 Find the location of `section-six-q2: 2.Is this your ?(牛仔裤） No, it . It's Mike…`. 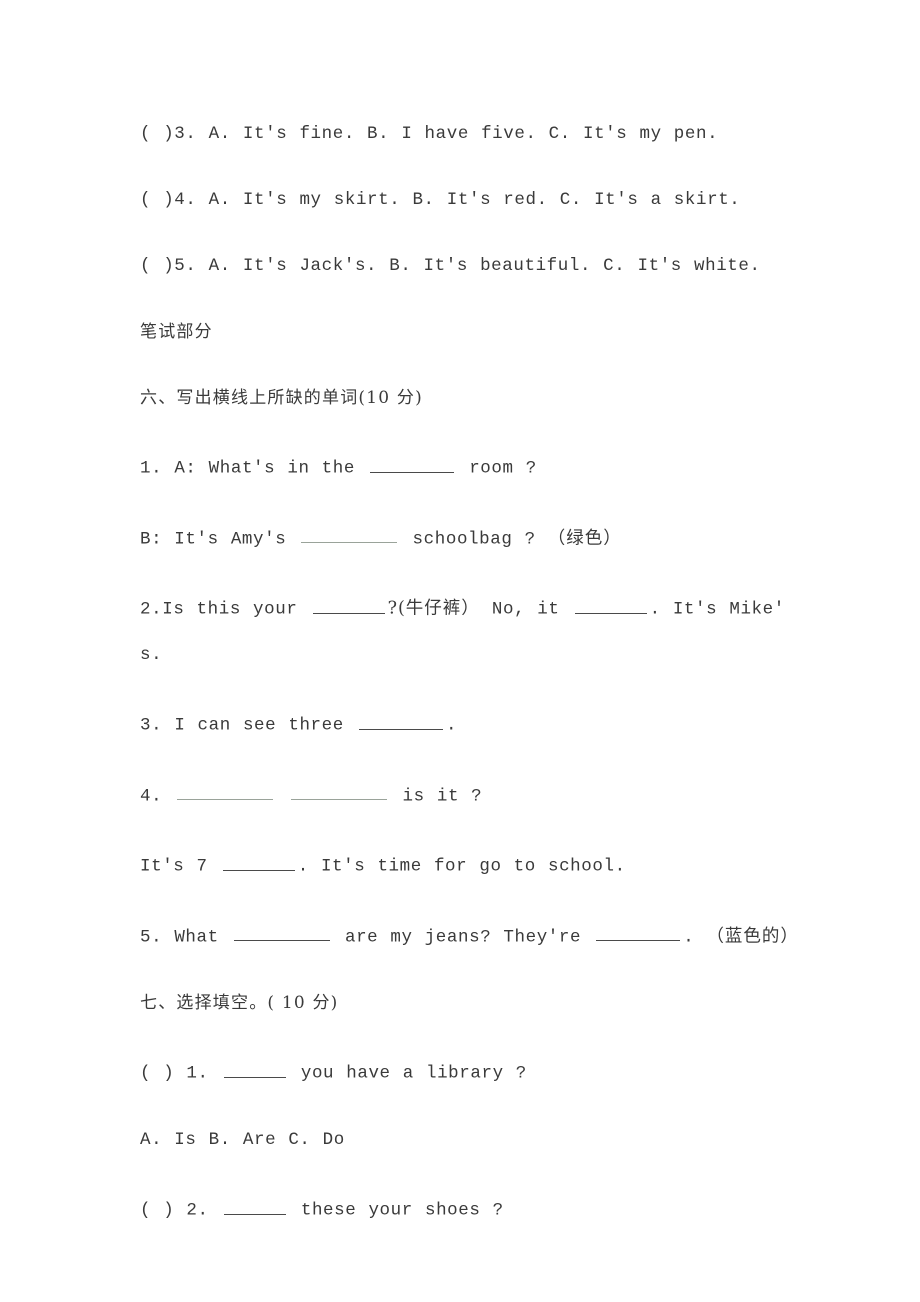

section-six-q2: 2.Is this your ?(牛仔裤） No, it . It's Mike… is located at coordinates (470, 608).